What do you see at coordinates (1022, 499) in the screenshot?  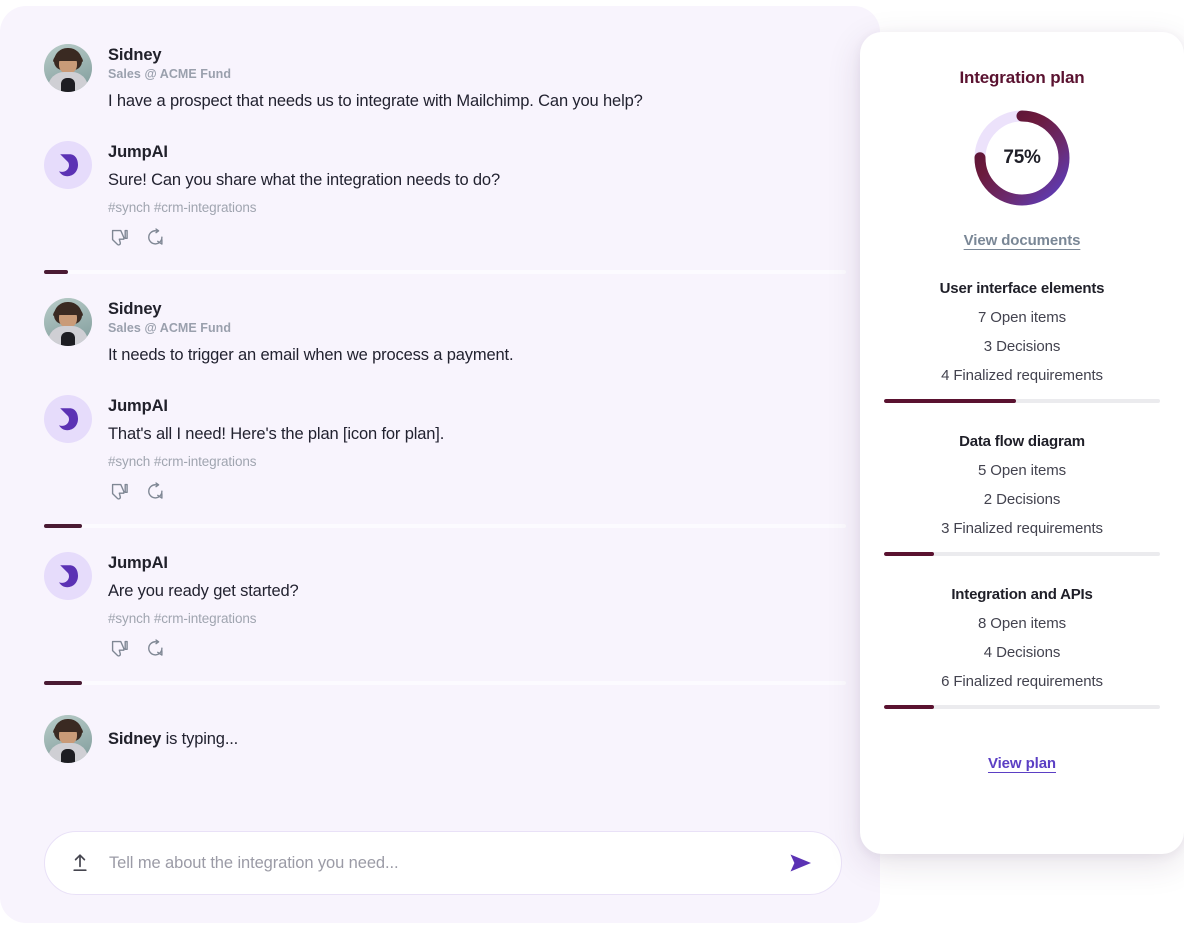 I see `plan-section-decisions: 2 Decisions` at bounding box center [1022, 499].